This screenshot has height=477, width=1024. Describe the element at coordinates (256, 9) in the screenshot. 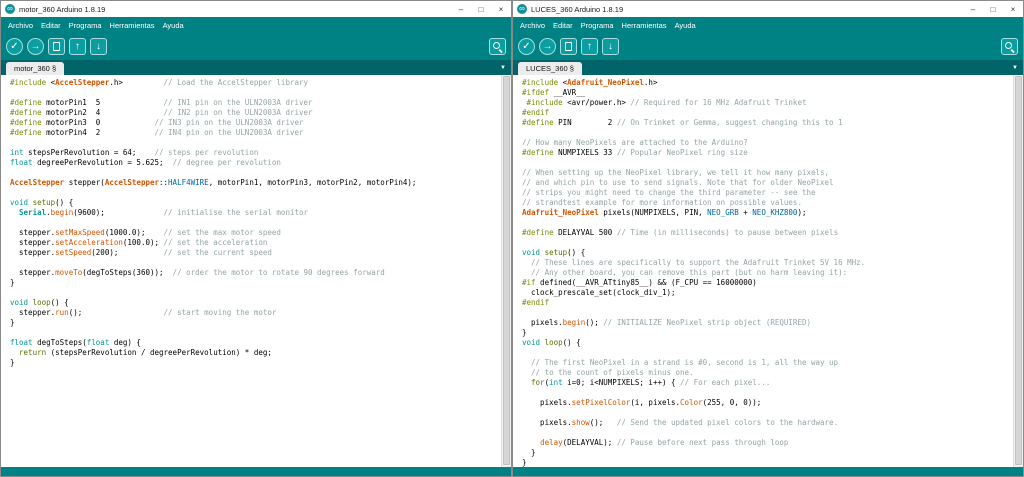

I see `title-bar: ∞ motor_360 Arduino 1.8.19 – □ ×` at that location.